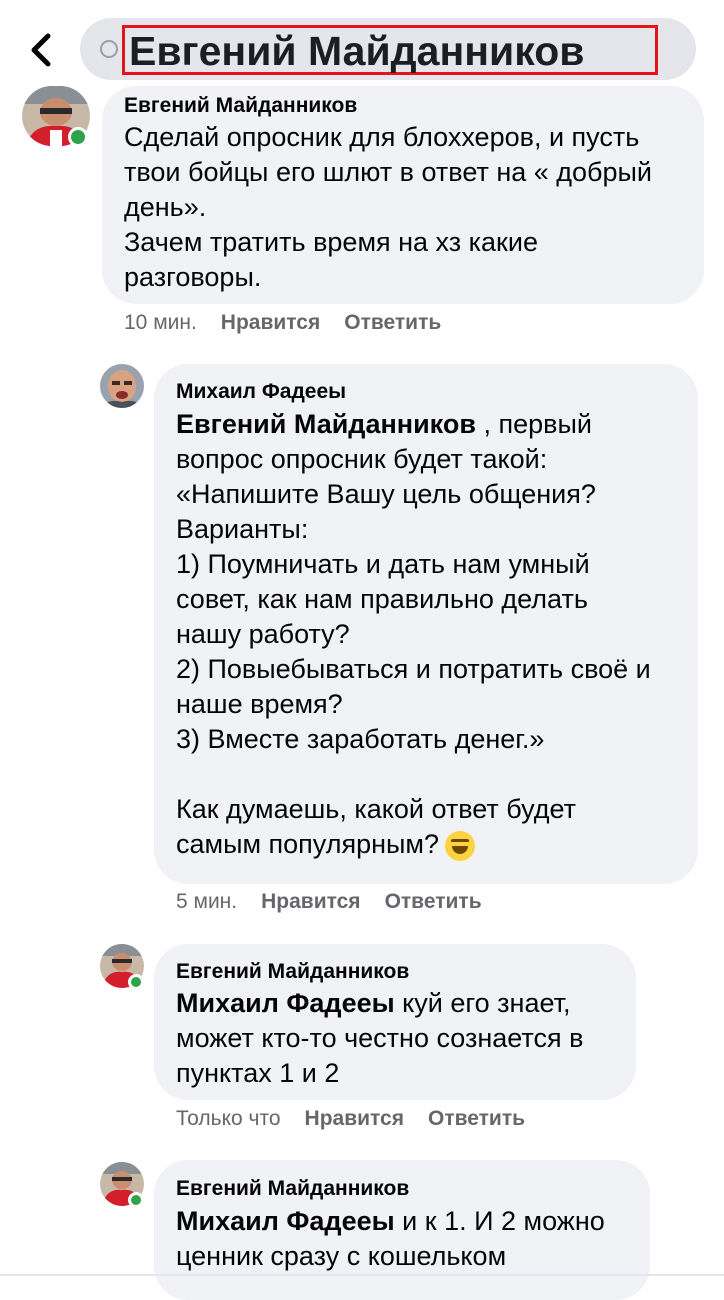 The height and width of the screenshot is (1300, 724). Describe the element at coordinates (160, 322) in the screenshot. I see `comment-time: 10 мин.` at that location.